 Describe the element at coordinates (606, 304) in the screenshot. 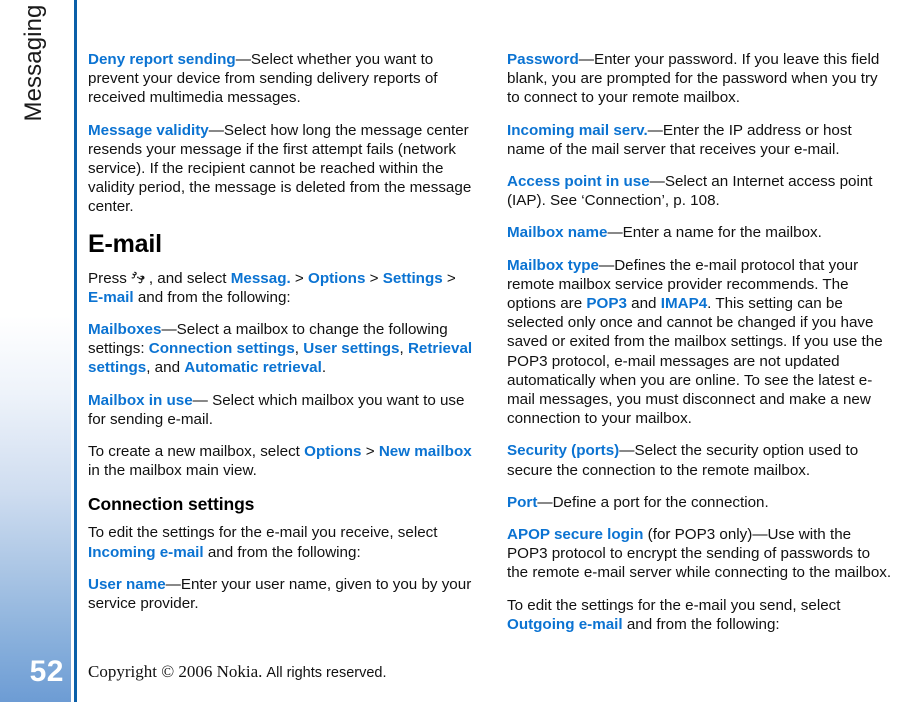

I see `option-pop3: POP3` at that location.